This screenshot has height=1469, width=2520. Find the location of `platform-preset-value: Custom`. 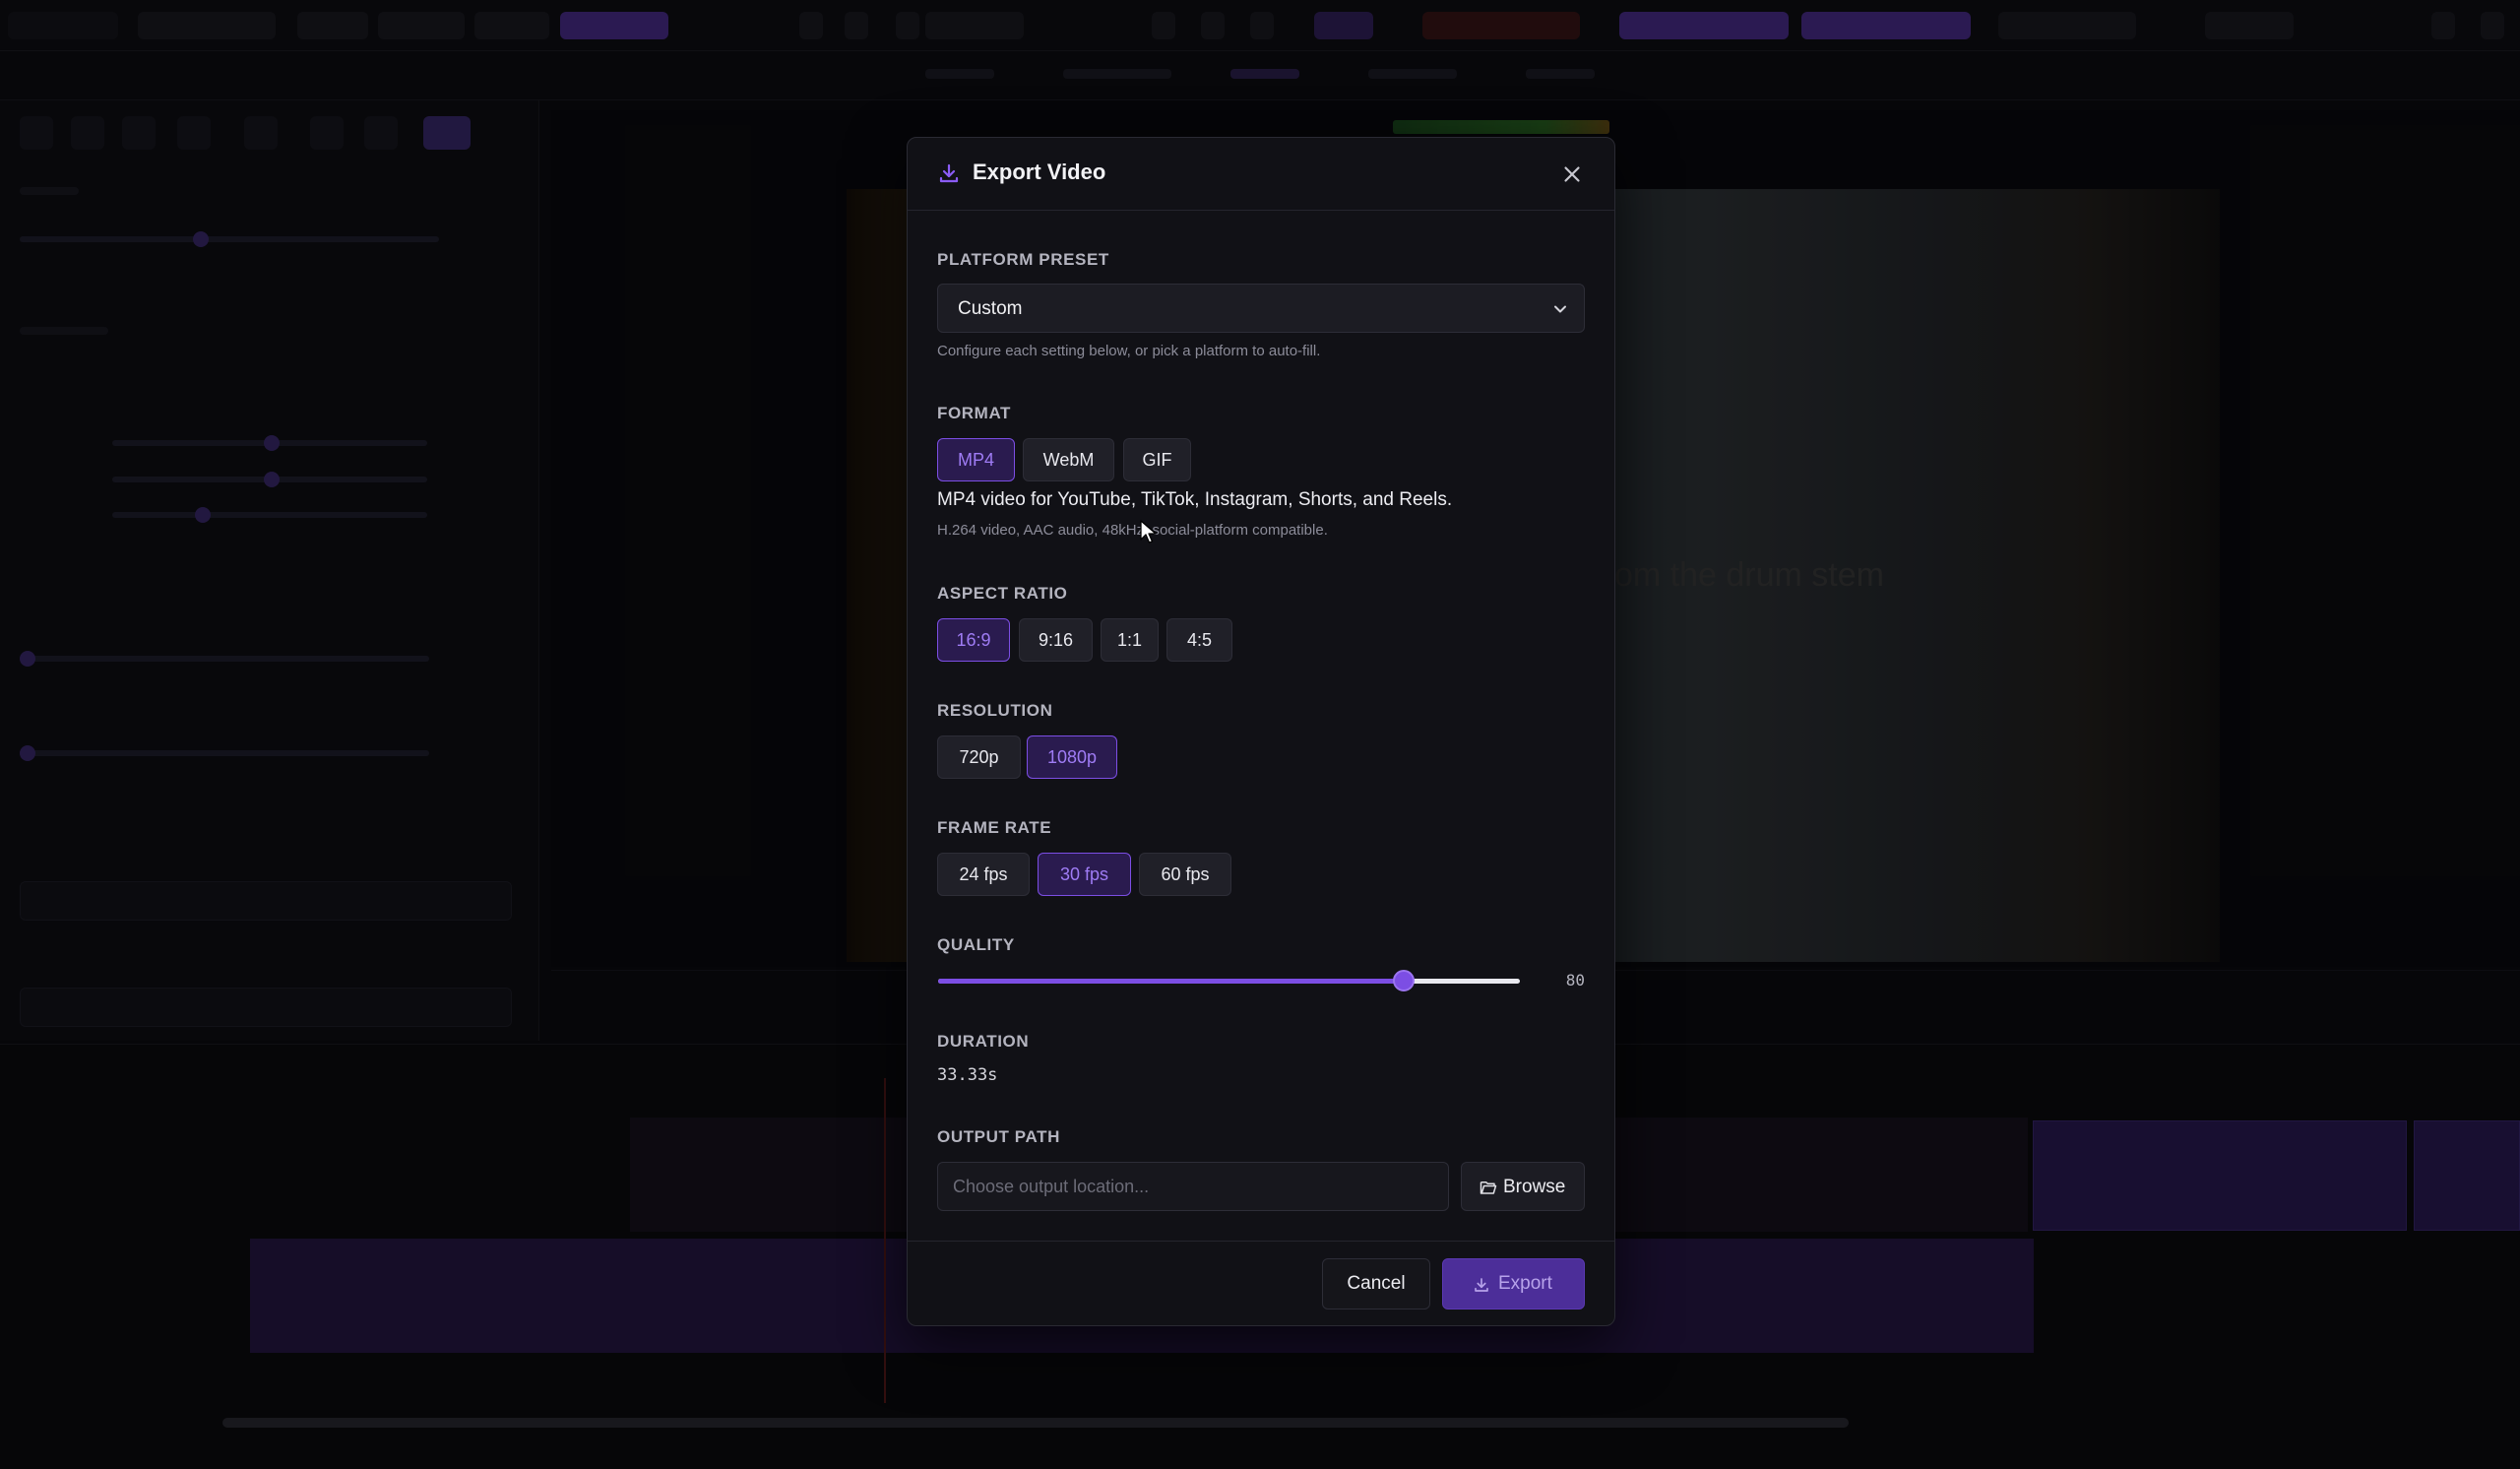

platform-preset-value: Custom is located at coordinates (990, 309).